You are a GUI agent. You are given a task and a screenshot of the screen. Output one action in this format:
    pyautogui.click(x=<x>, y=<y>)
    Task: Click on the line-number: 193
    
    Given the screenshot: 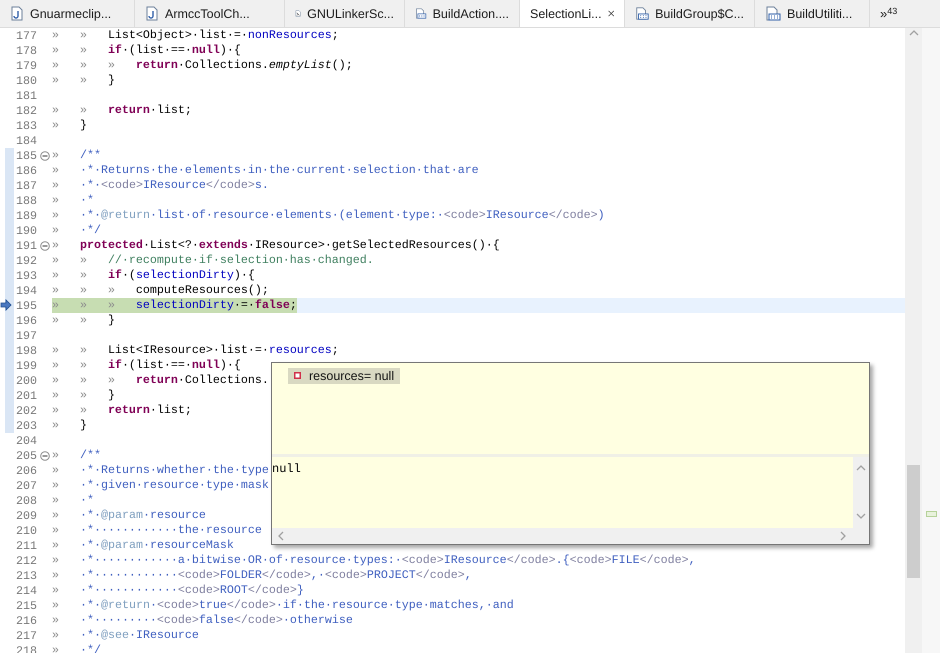 What is the action you would take?
    pyautogui.click(x=26, y=275)
    